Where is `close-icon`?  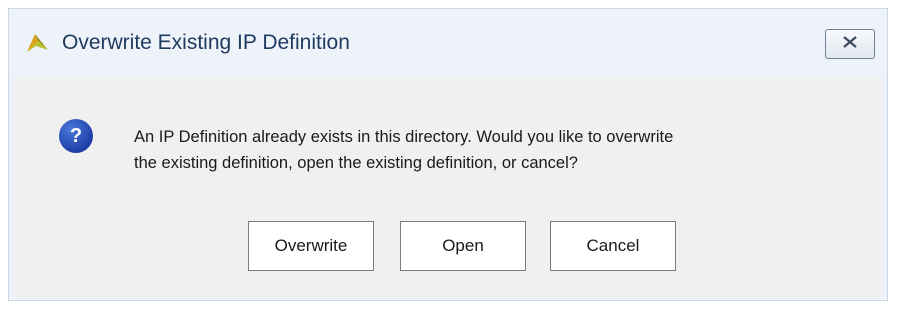
close-icon is located at coordinates (850, 44).